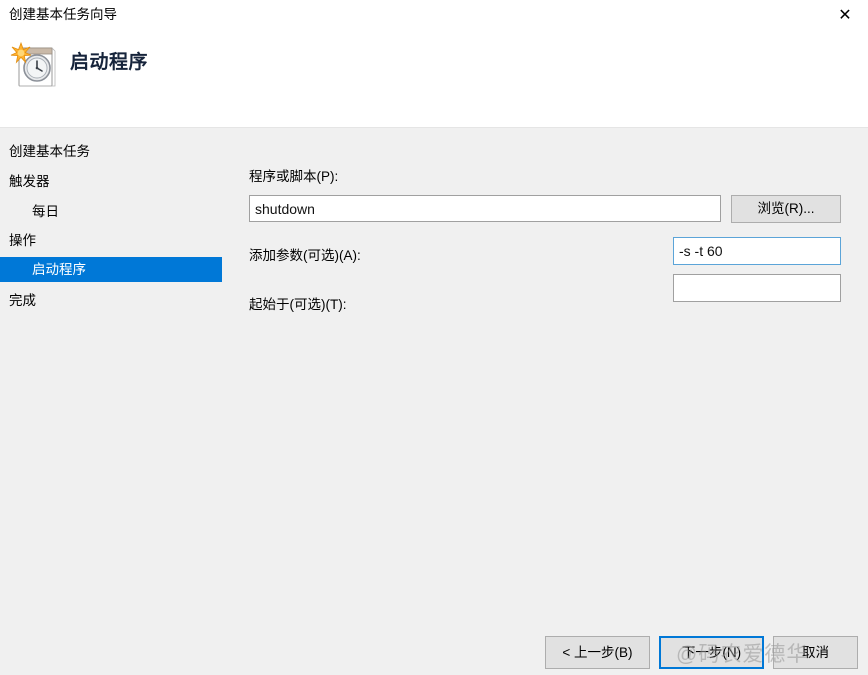 This screenshot has width=868, height=675. Describe the element at coordinates (434, 79) in the screenshot. I see `wizard-header: 启动程序` at that location.